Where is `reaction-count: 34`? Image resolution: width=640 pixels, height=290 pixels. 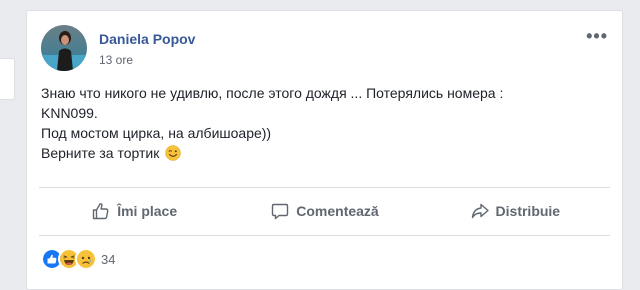
reaction-count: 34 is located at coordinates (108, 259).